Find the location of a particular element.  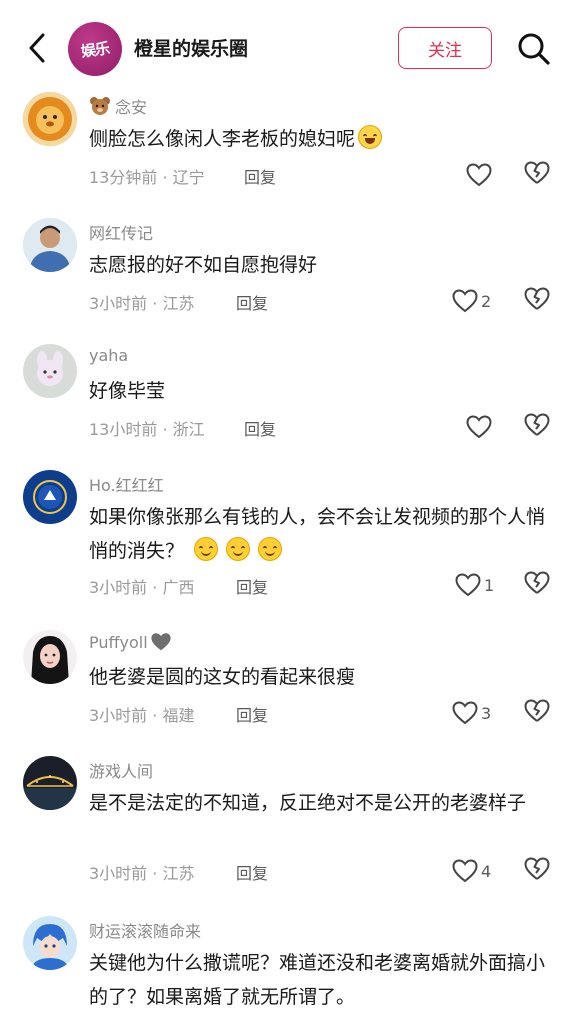

anime-avatar-icon is located at coordinates (50, 943).